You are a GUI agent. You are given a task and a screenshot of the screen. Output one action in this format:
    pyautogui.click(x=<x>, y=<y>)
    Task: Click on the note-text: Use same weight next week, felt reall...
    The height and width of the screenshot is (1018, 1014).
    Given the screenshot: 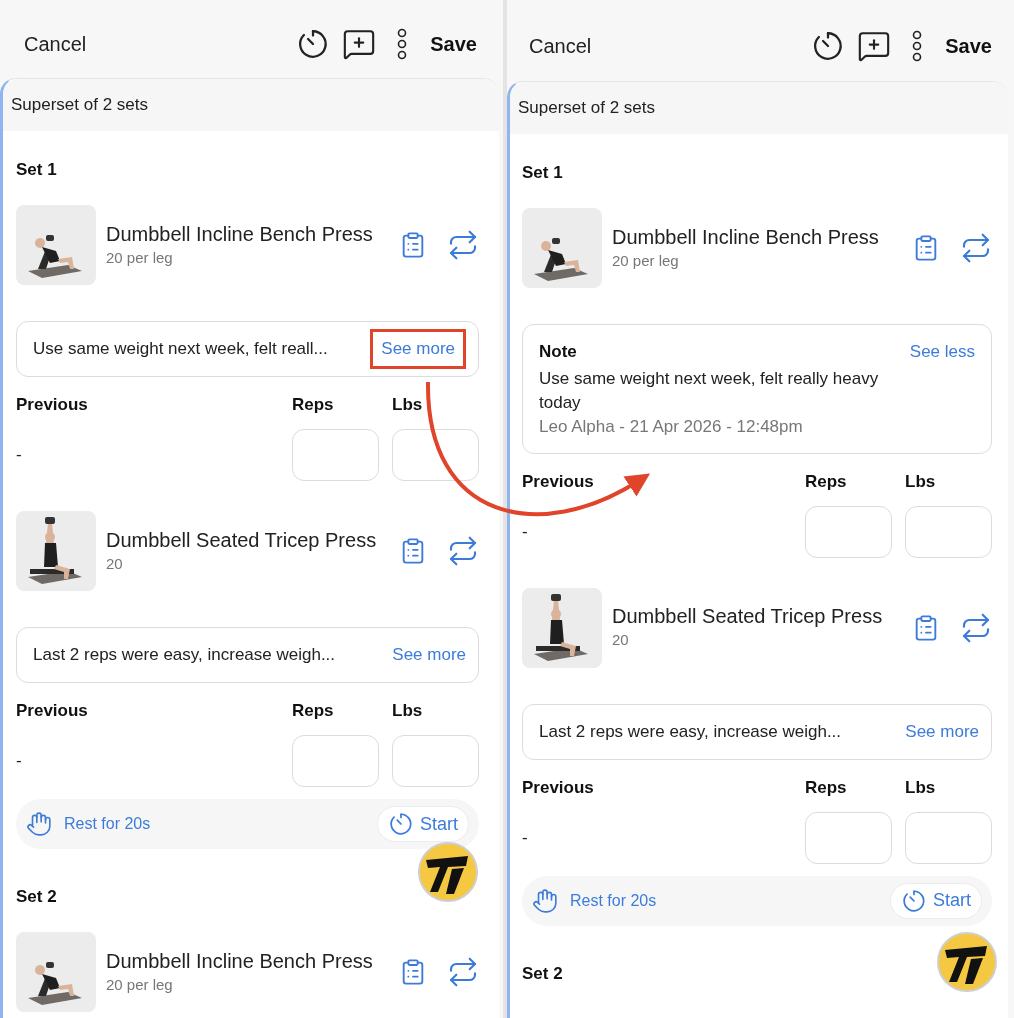 What is the action you would take?
    pyautogui.click(x=180, y=349)
    